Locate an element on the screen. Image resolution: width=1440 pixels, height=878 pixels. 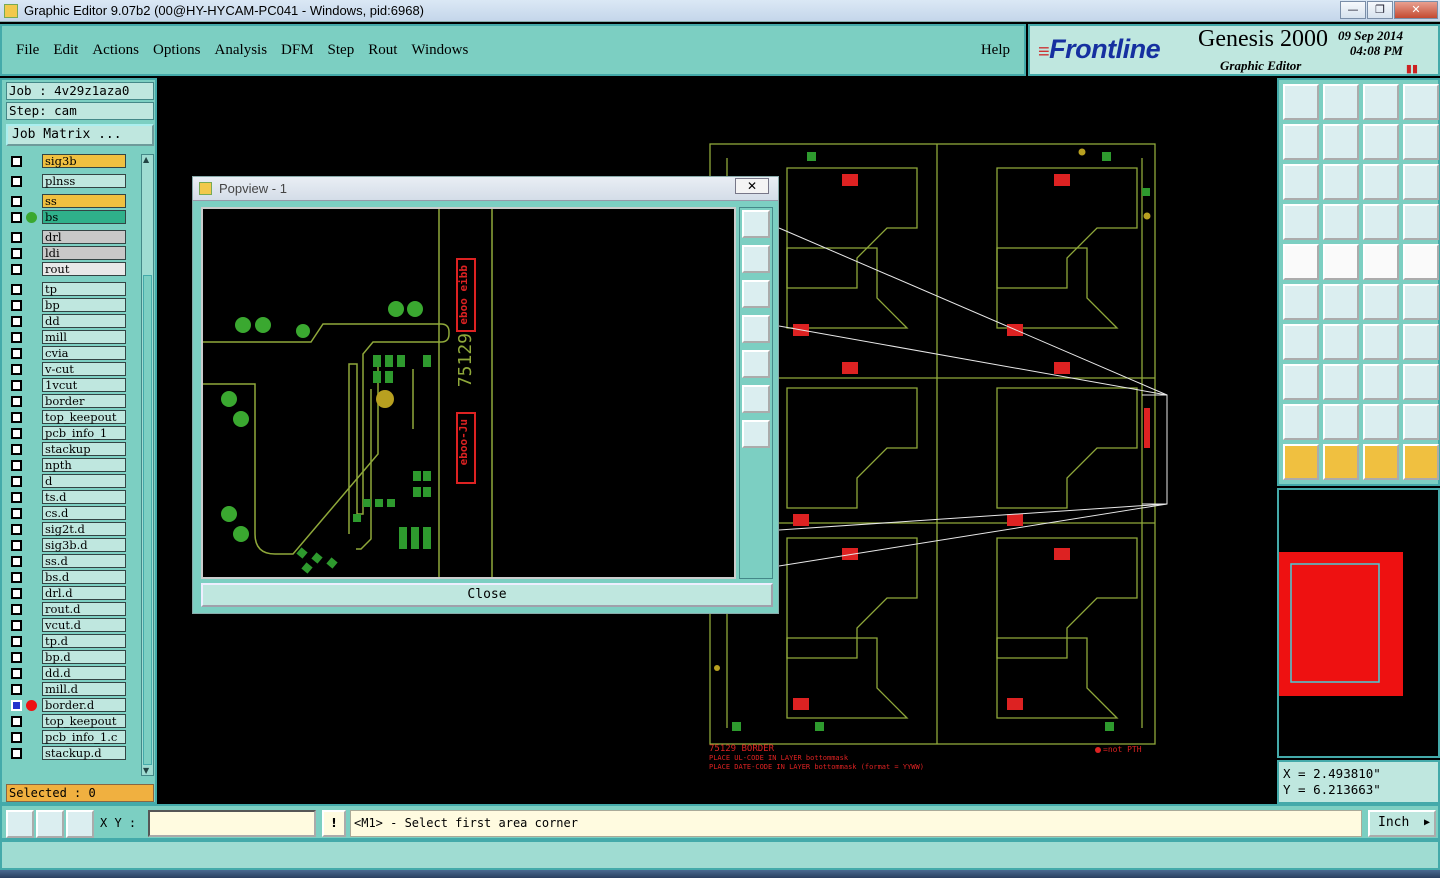
layer-name: ss.d is located at coordinates (84, 561).